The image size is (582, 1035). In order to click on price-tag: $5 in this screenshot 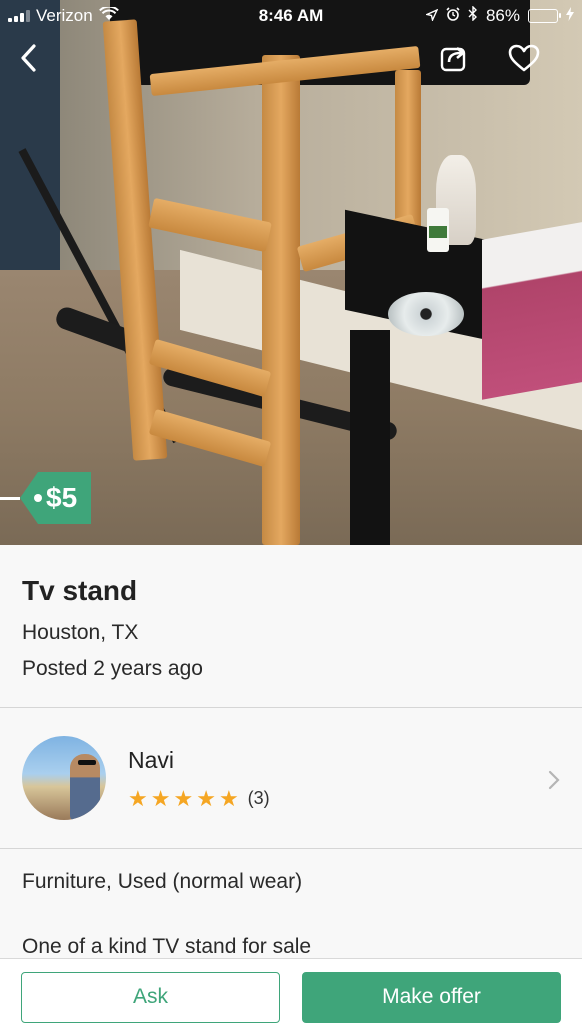, I will do `click(46, 498)`.